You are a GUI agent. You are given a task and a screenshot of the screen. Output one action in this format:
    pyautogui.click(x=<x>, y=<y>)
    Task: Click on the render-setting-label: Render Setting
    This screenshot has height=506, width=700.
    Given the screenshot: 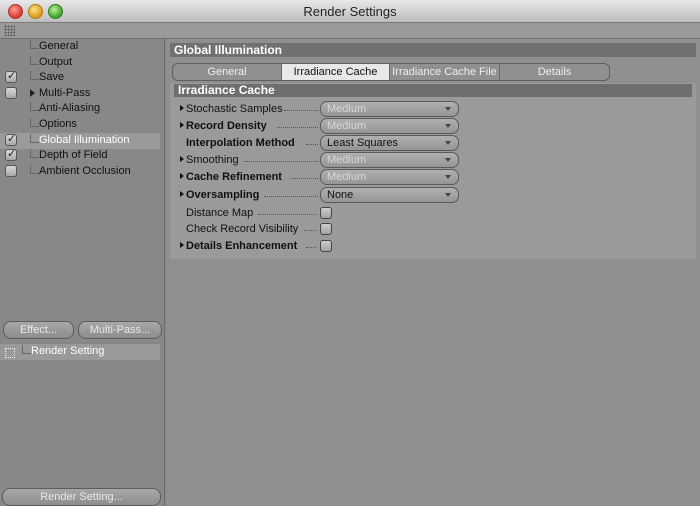 What is the action you would take?
    pyautogui.click(x=68, y=351)
    